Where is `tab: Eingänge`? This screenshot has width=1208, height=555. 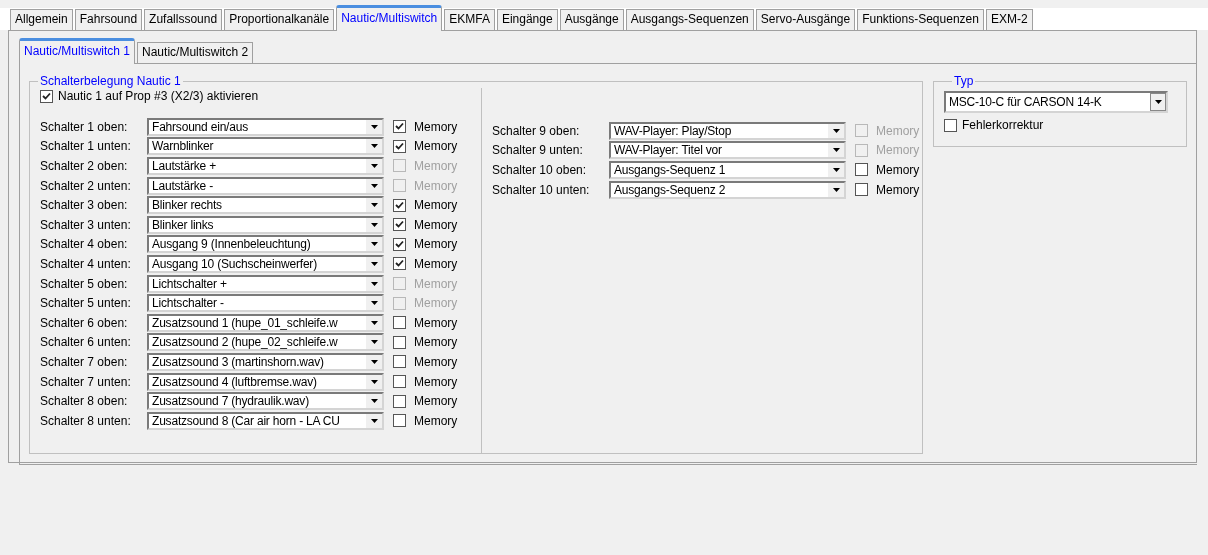
tab: Eingänge is located at coordinates (527, 19).